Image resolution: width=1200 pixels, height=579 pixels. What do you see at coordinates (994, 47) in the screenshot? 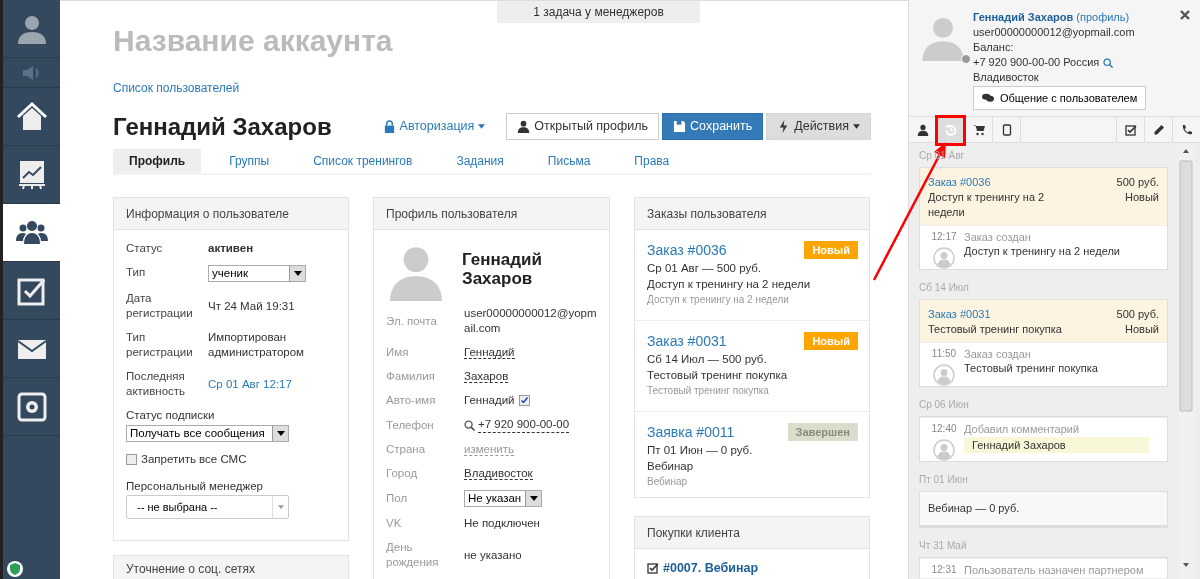
I see `balance-label: Баланс:` at bounding box center [994, 47].